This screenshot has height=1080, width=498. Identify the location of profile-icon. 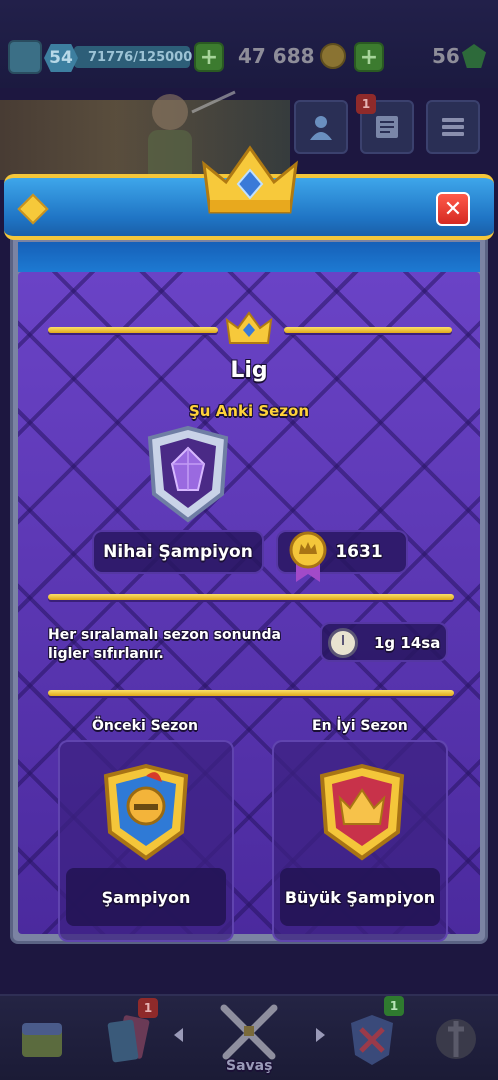
(25, 57).